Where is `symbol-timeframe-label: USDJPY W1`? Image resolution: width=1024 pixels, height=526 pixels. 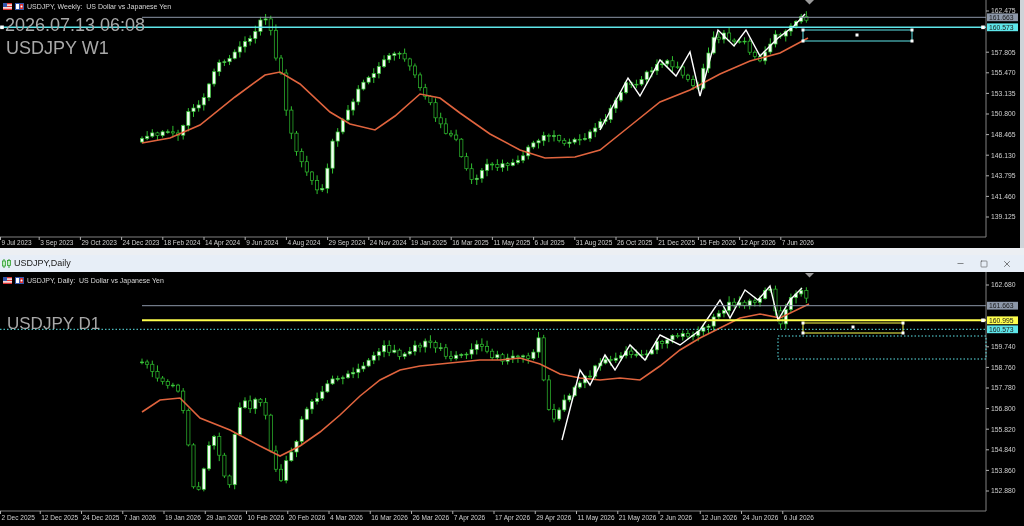
symbol-timeframe-label: USDJPY W1 is located at coordinates (57, 48).